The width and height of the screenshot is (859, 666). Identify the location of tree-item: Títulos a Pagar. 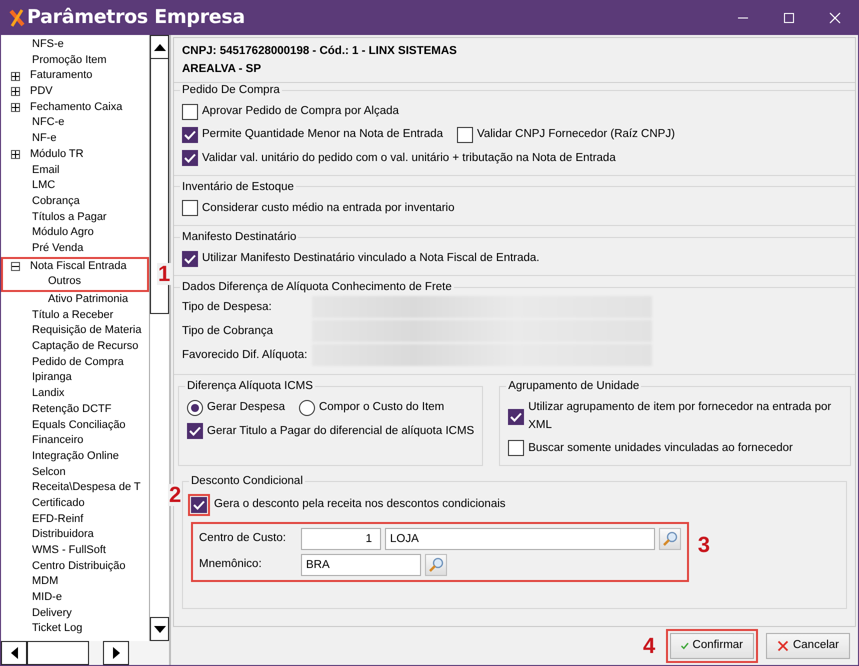
(69, 218).